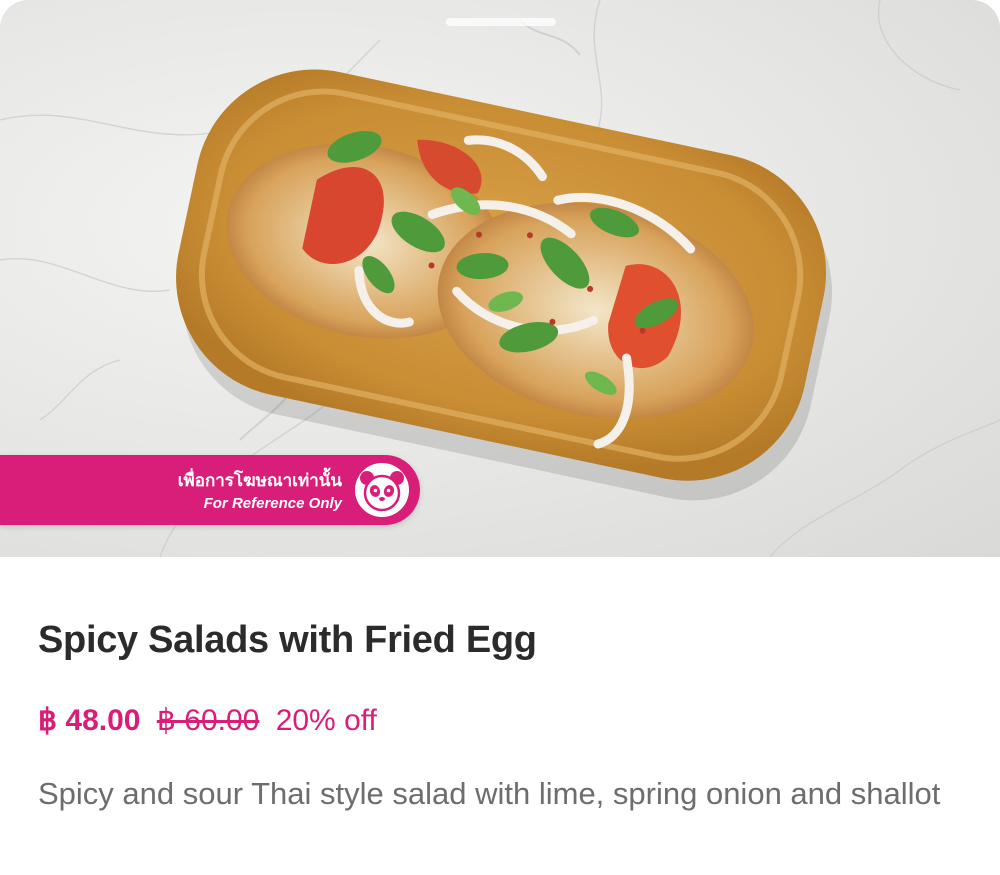  Describe the element at coordinates (259, 480) in the screenshot. I see `badge-thai-label: เพื่อการโฆษณาเท่านั้น` at that location.